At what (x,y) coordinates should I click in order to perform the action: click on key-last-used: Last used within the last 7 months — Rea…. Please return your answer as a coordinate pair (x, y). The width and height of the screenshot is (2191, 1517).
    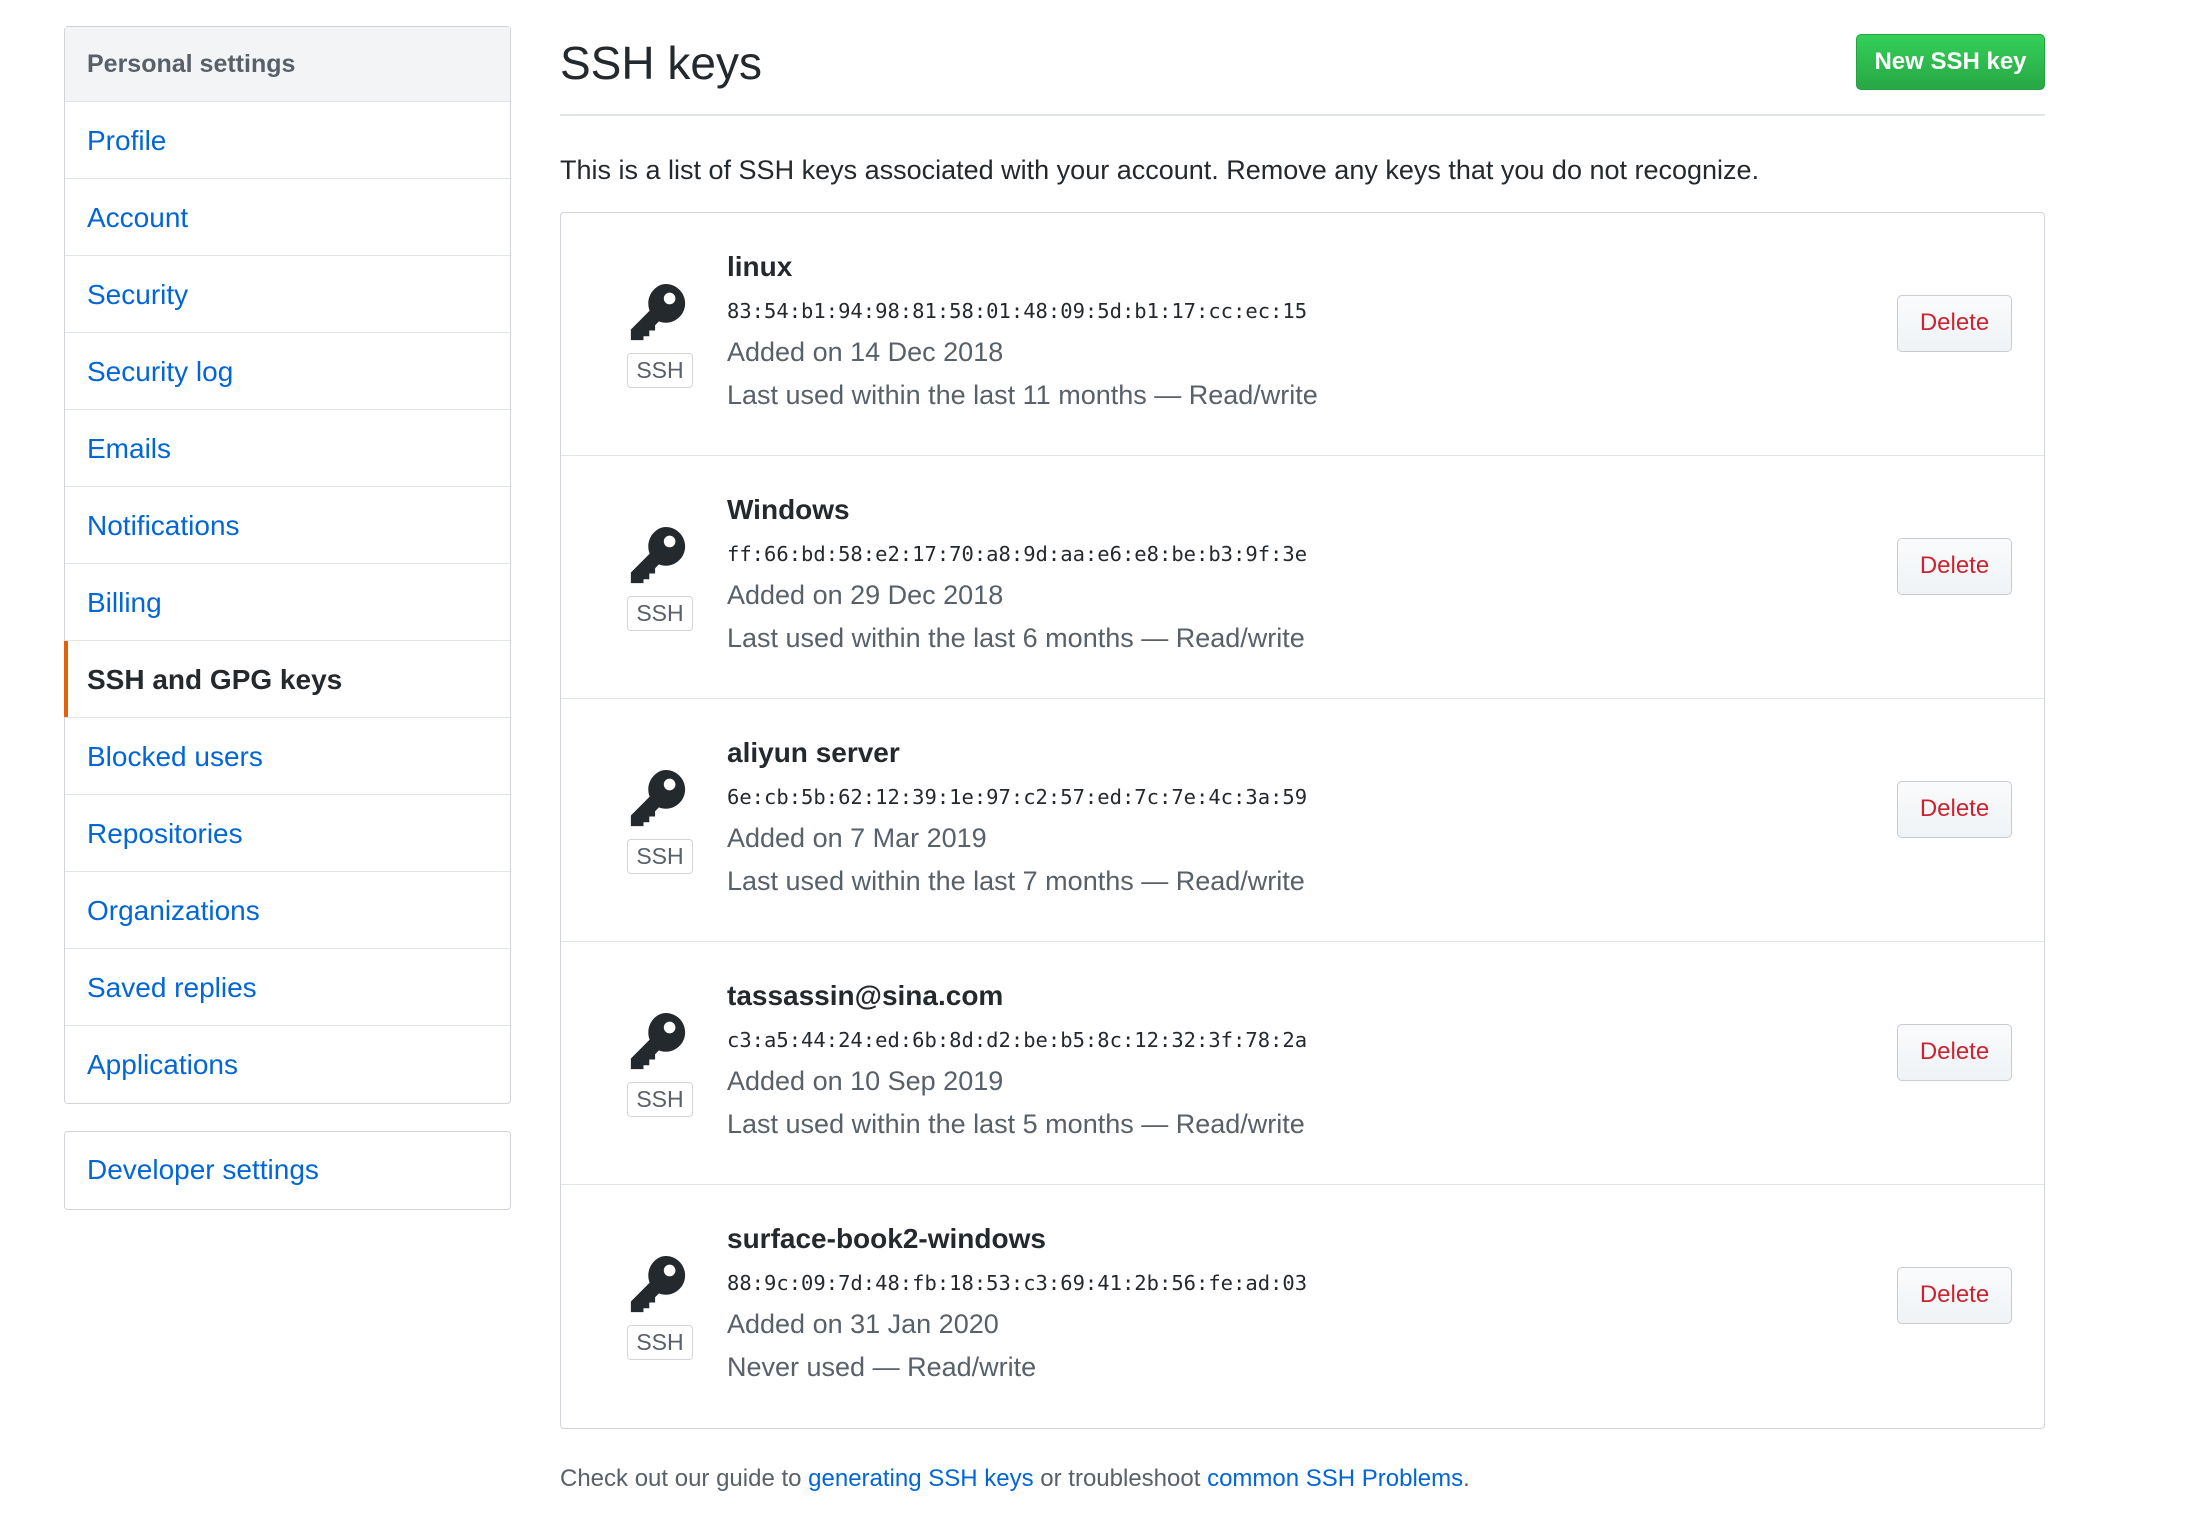
    Looking at the image, I should click on (1016, 881).